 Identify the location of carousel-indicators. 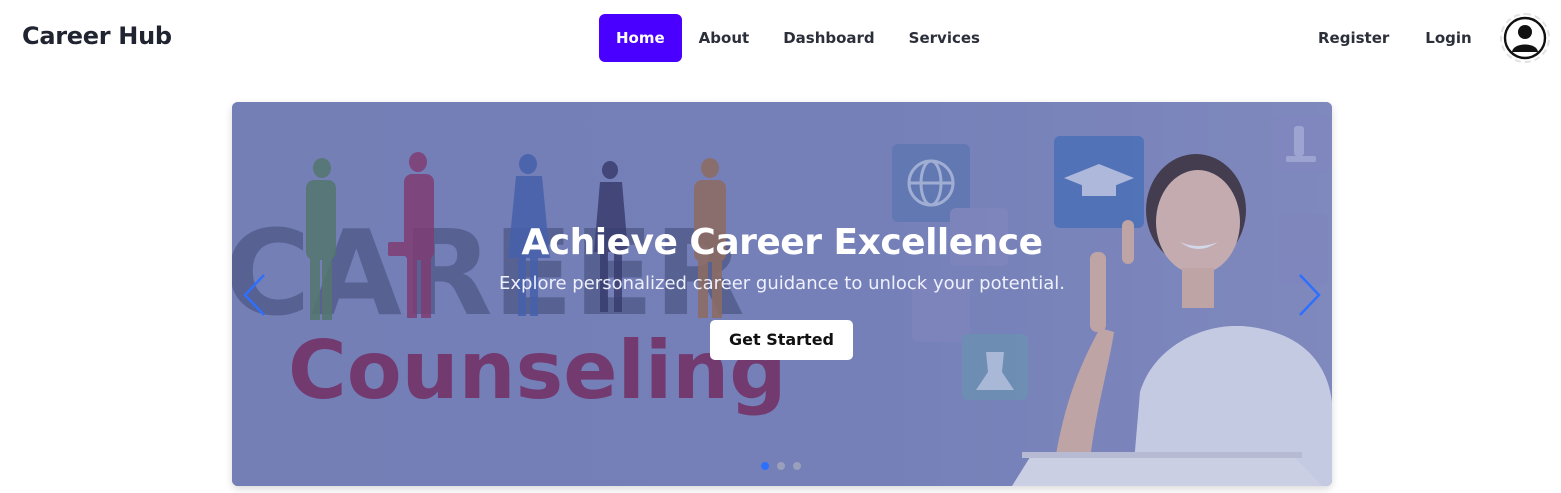
(785, 466).